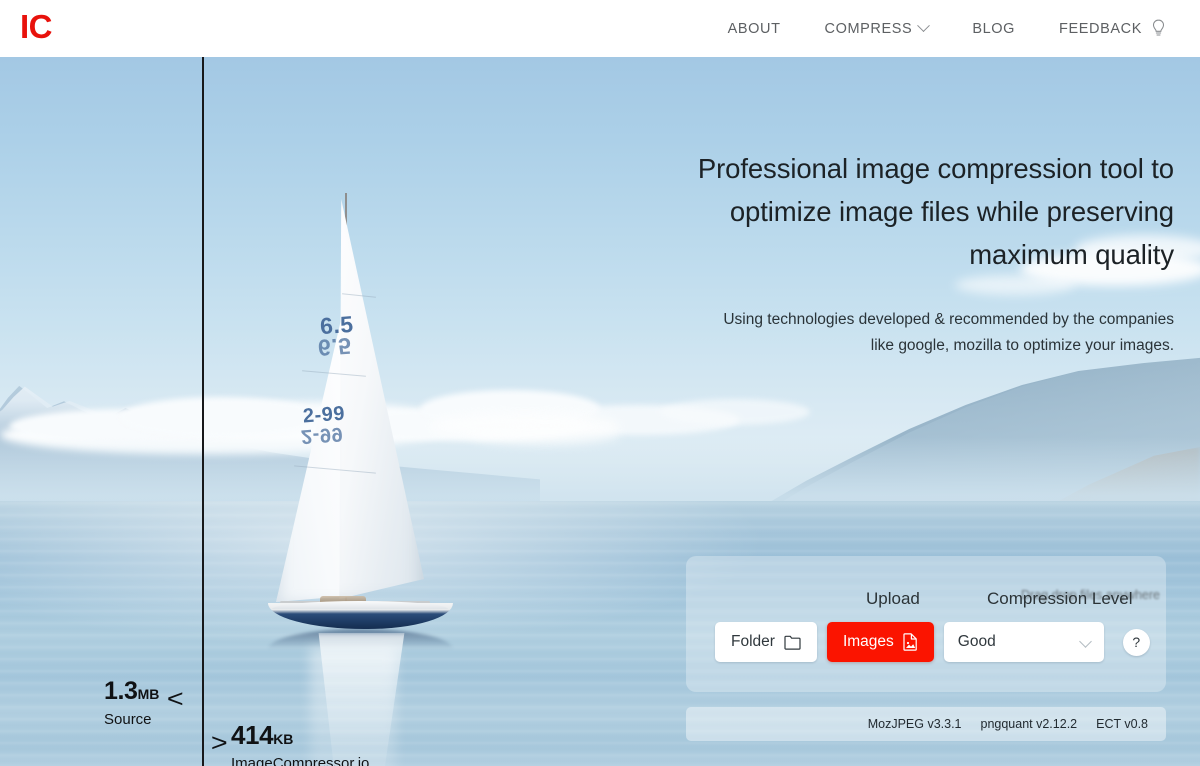 Image resolution: width=1200 pixels, height=766 pixels. I want to click on source-size-line: 1.3MB, so click(131, 691).